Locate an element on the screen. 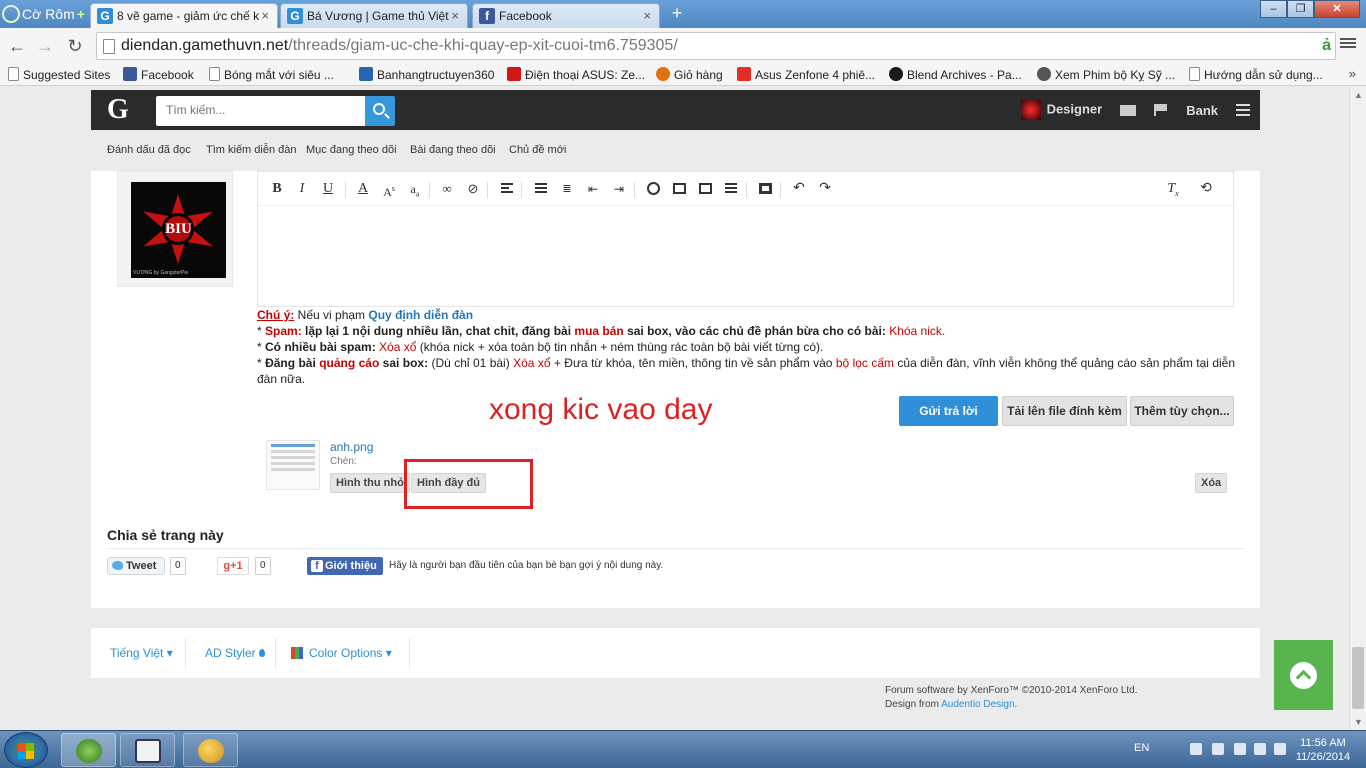 Image resolution: width=1366 pixels, height=768 pixels. bookmark-cart: Giỏ hàng is located at coordinates (689, 74).